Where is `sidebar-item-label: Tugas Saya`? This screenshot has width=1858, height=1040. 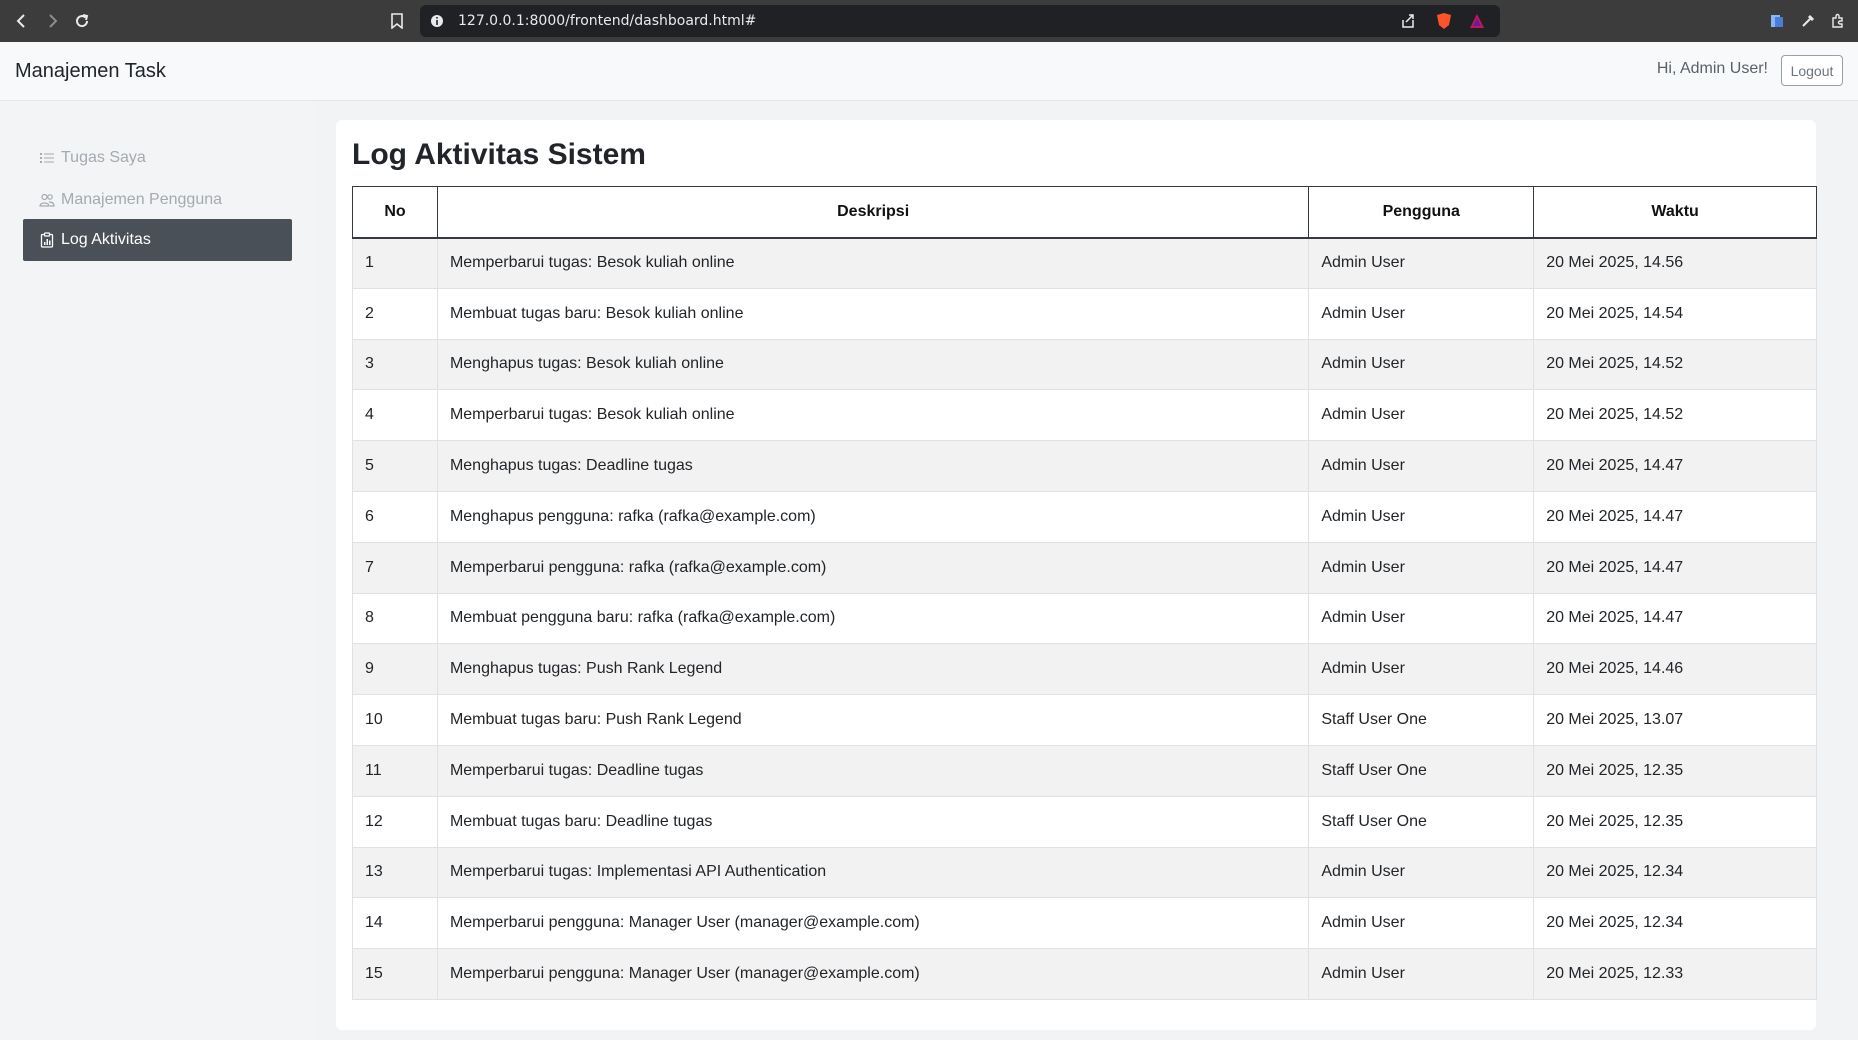
sidebar-item-label: Tugas Saya is located at coordinates (103, 157).